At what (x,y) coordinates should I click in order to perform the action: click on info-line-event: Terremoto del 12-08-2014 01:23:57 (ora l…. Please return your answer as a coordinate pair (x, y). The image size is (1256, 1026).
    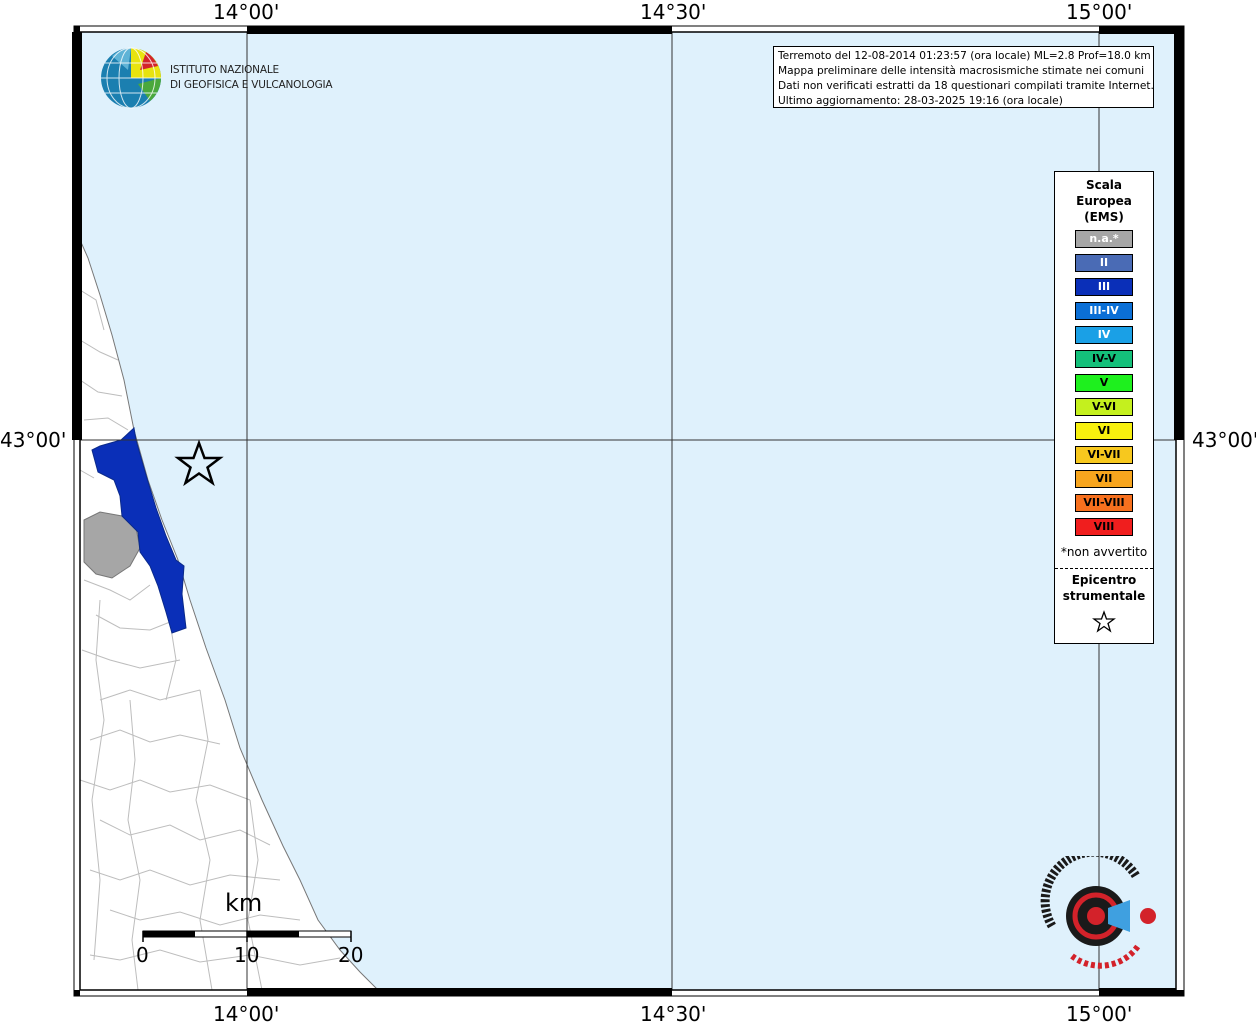
    Looking at the image, I should click on (964, 56).